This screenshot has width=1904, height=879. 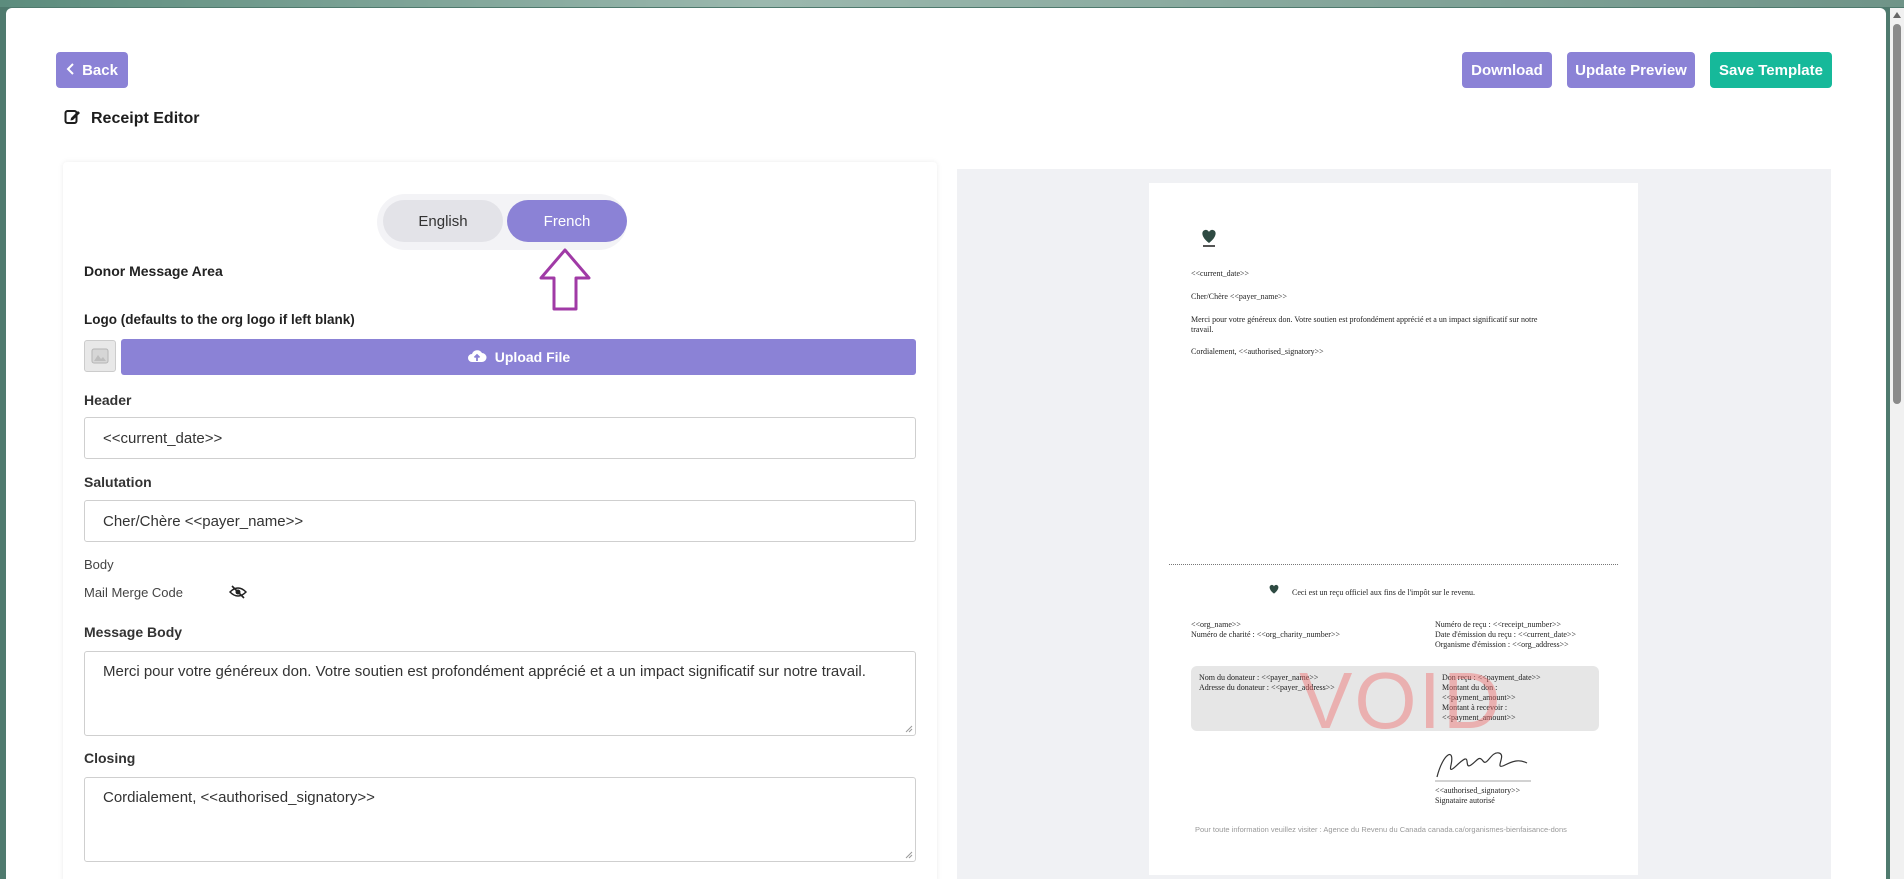 I want to click on salutation-input: Cher/Chère <<payer_name>>, so click(x=500, y=521).